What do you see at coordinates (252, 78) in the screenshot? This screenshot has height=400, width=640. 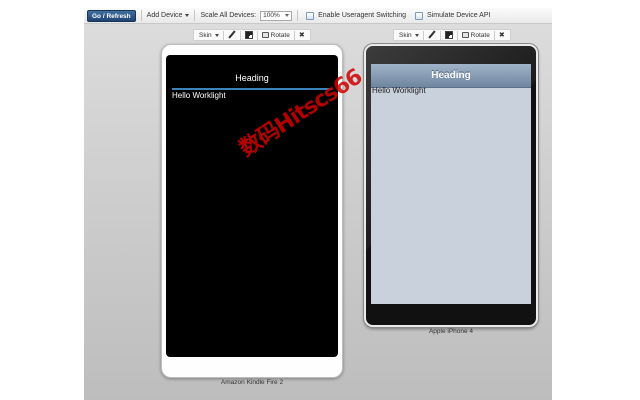 I see `kindle-heading: Heading` at bounding box center [252, 78].